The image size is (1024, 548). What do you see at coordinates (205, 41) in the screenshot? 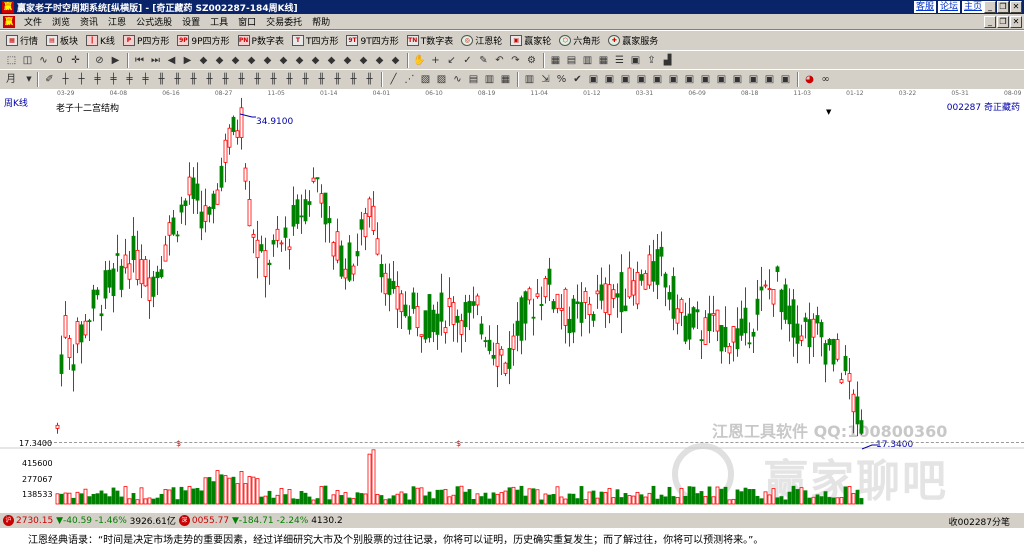
I see `9p-square-button: 9P 9P四方形` at bounding box center [205, 41].